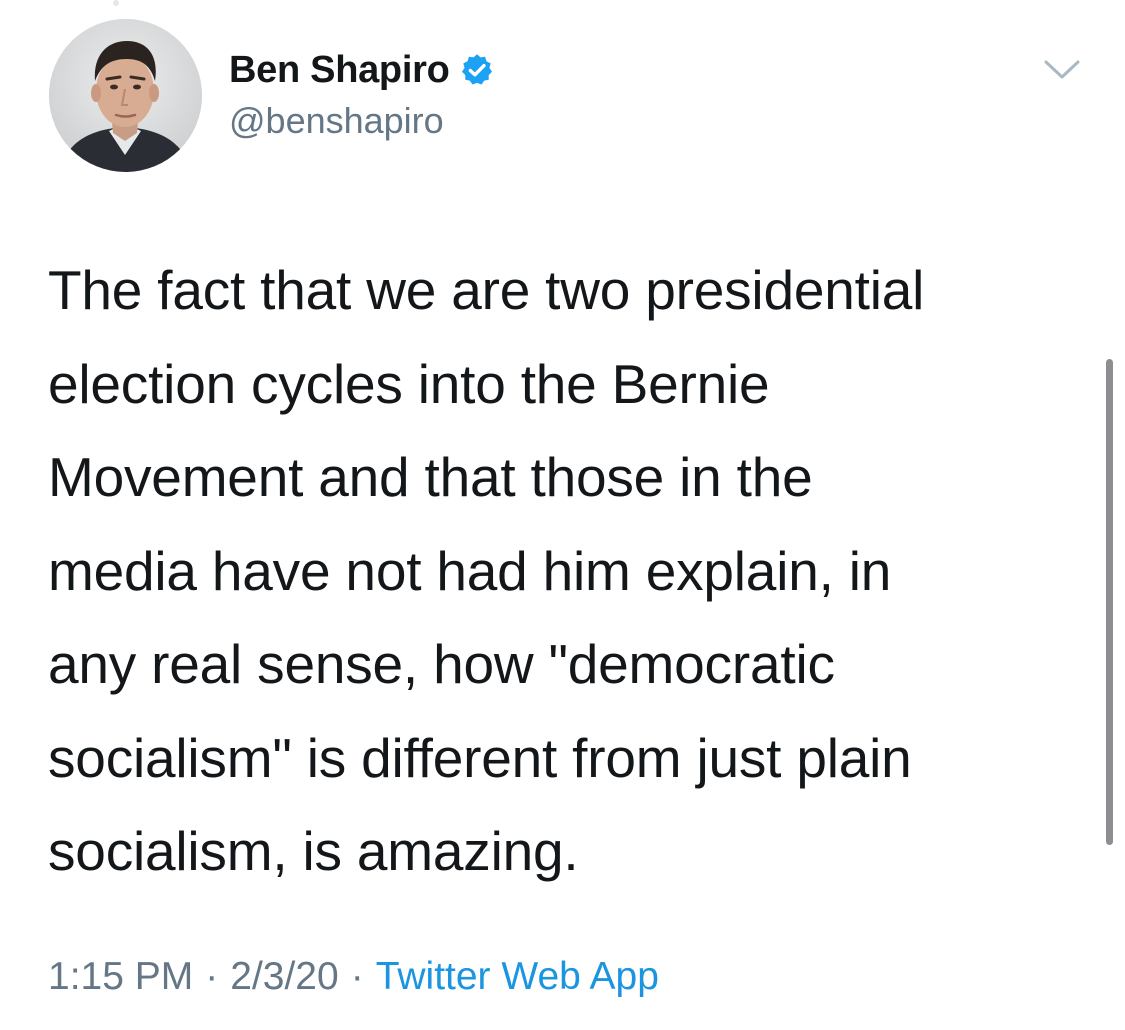  Describe the element at coordinates (284, 976) in the screenshot. I see `tweet-date: 2/3/20` at that location.